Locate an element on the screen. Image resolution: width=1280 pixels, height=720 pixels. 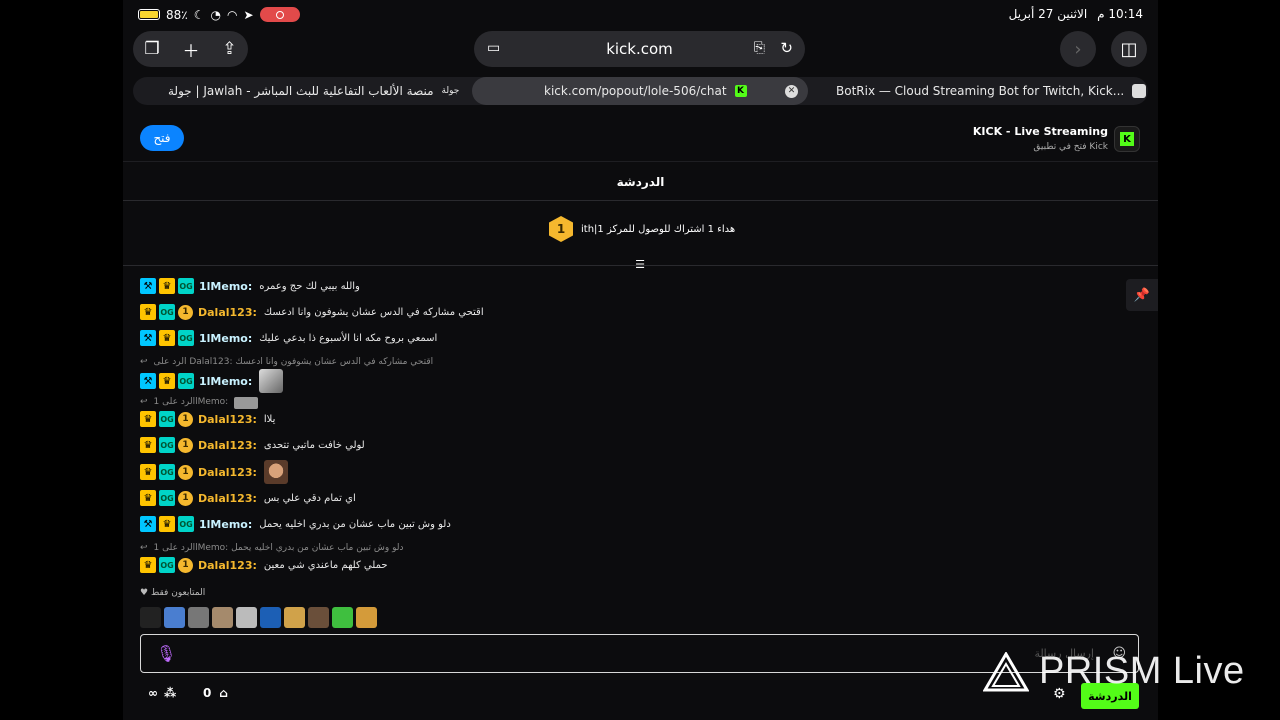
microphone-icon: 🎙 is located at coordinates (166, 653).